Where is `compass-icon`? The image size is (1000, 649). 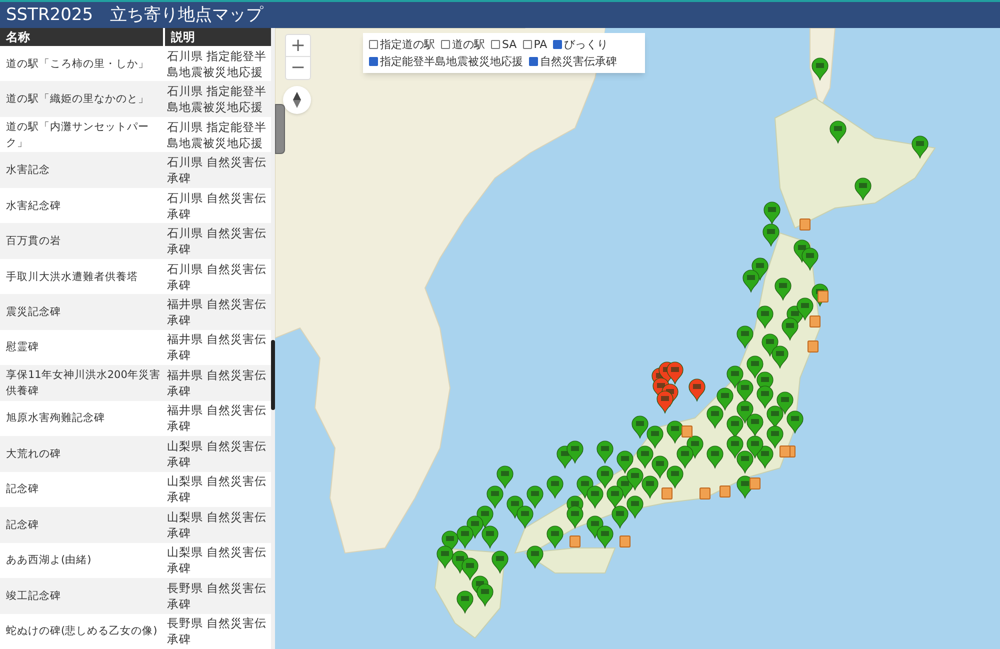
compass-icon is located at coordinates (297, 100).